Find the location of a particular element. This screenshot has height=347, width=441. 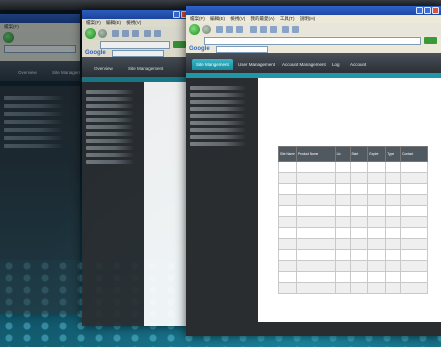

mail-icon is located at coordinates (285, 29).